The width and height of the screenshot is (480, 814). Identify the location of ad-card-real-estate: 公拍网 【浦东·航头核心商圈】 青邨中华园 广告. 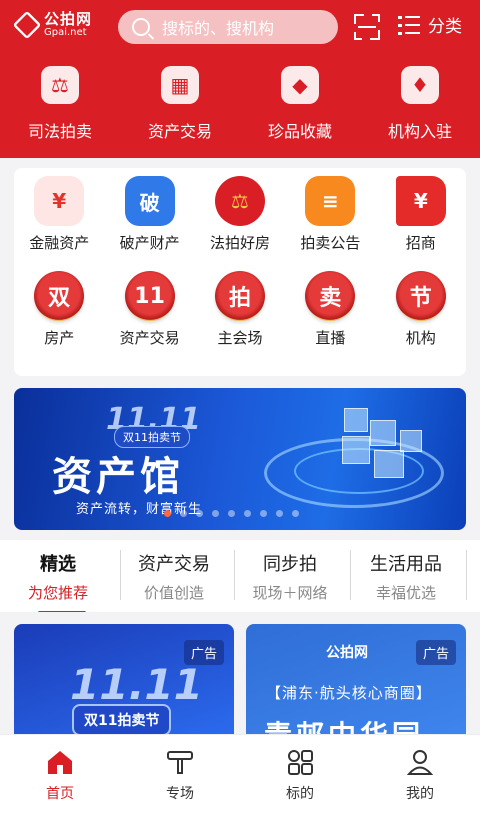
(356, 684).